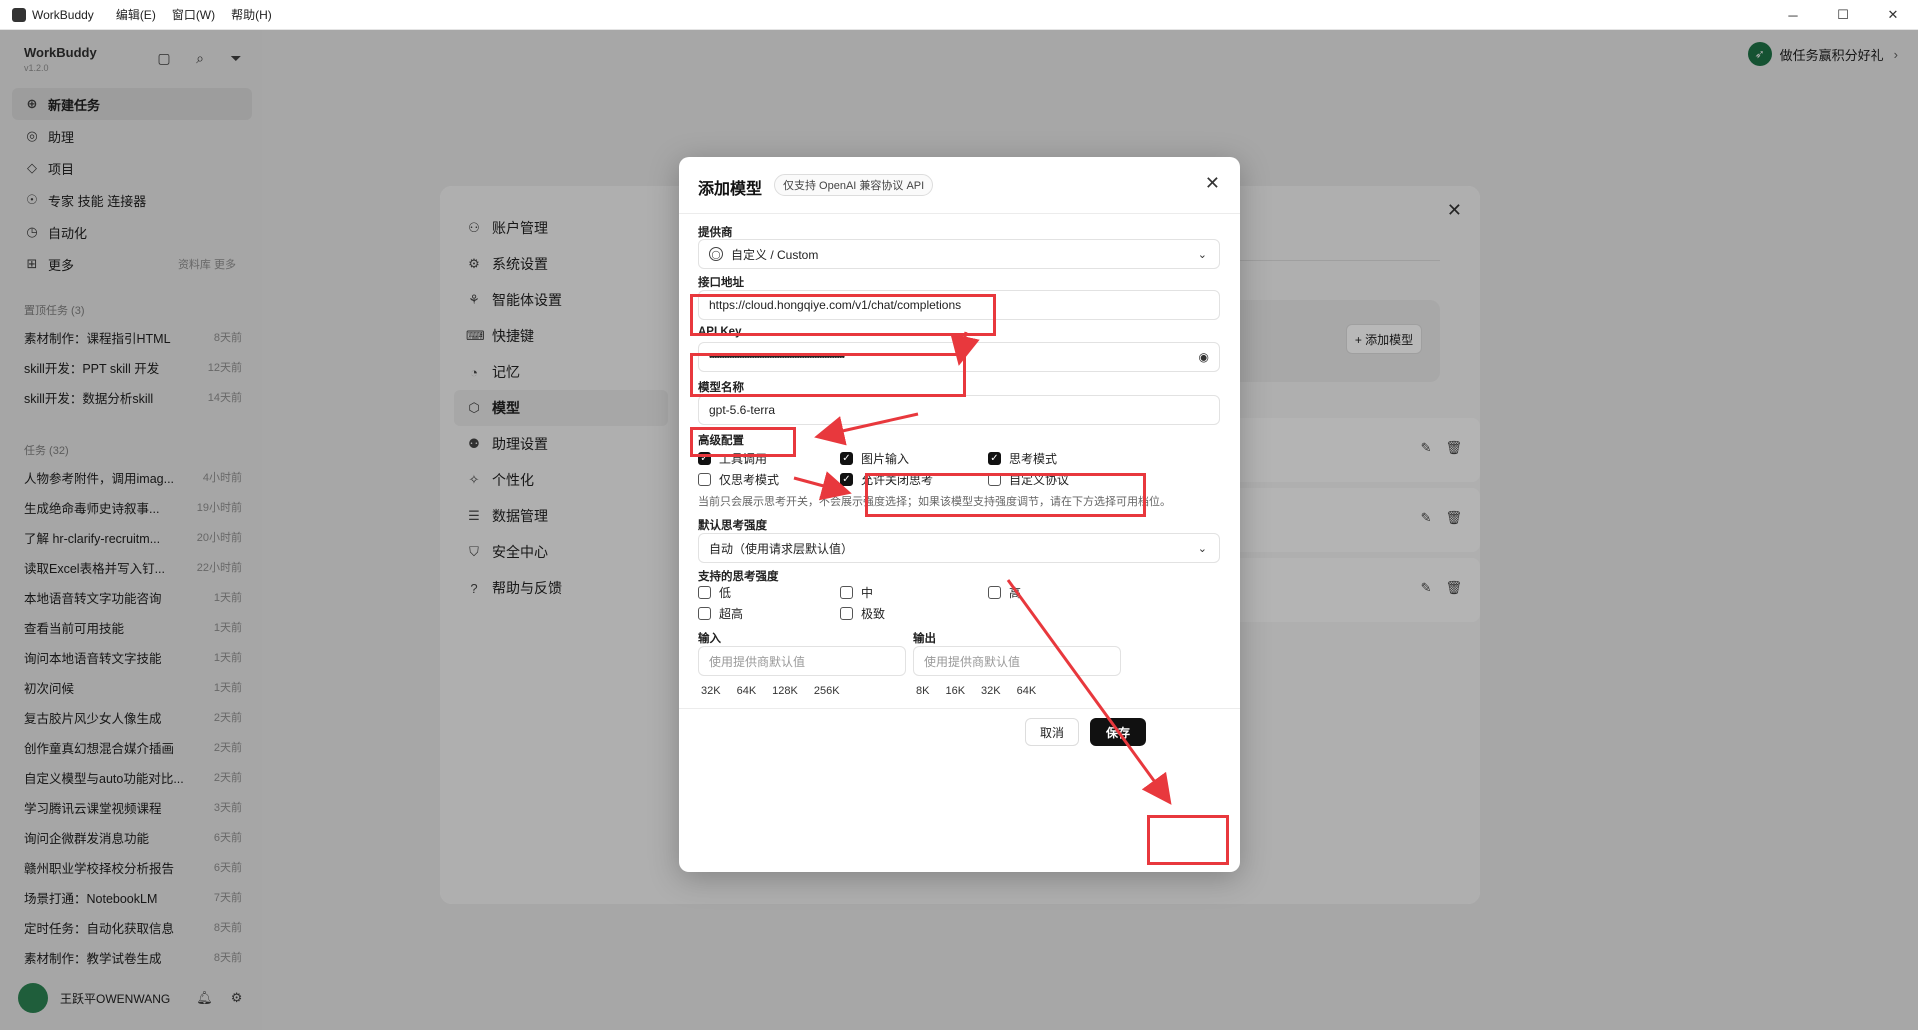 The height and width of the screenshot is (1030, 1918). What do you see at coordinates (711, 691) in the screenshot?
I see `input-chip: 32K` at bounding box center [711, 691].